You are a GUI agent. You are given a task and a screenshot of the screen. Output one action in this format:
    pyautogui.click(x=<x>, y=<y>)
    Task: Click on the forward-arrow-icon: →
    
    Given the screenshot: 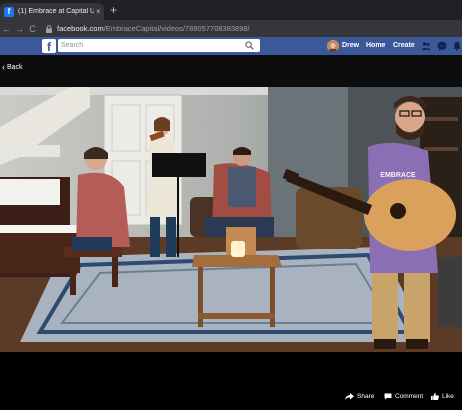 What is the action you would take?
    pyautogui.click(x=19, y=29)
    